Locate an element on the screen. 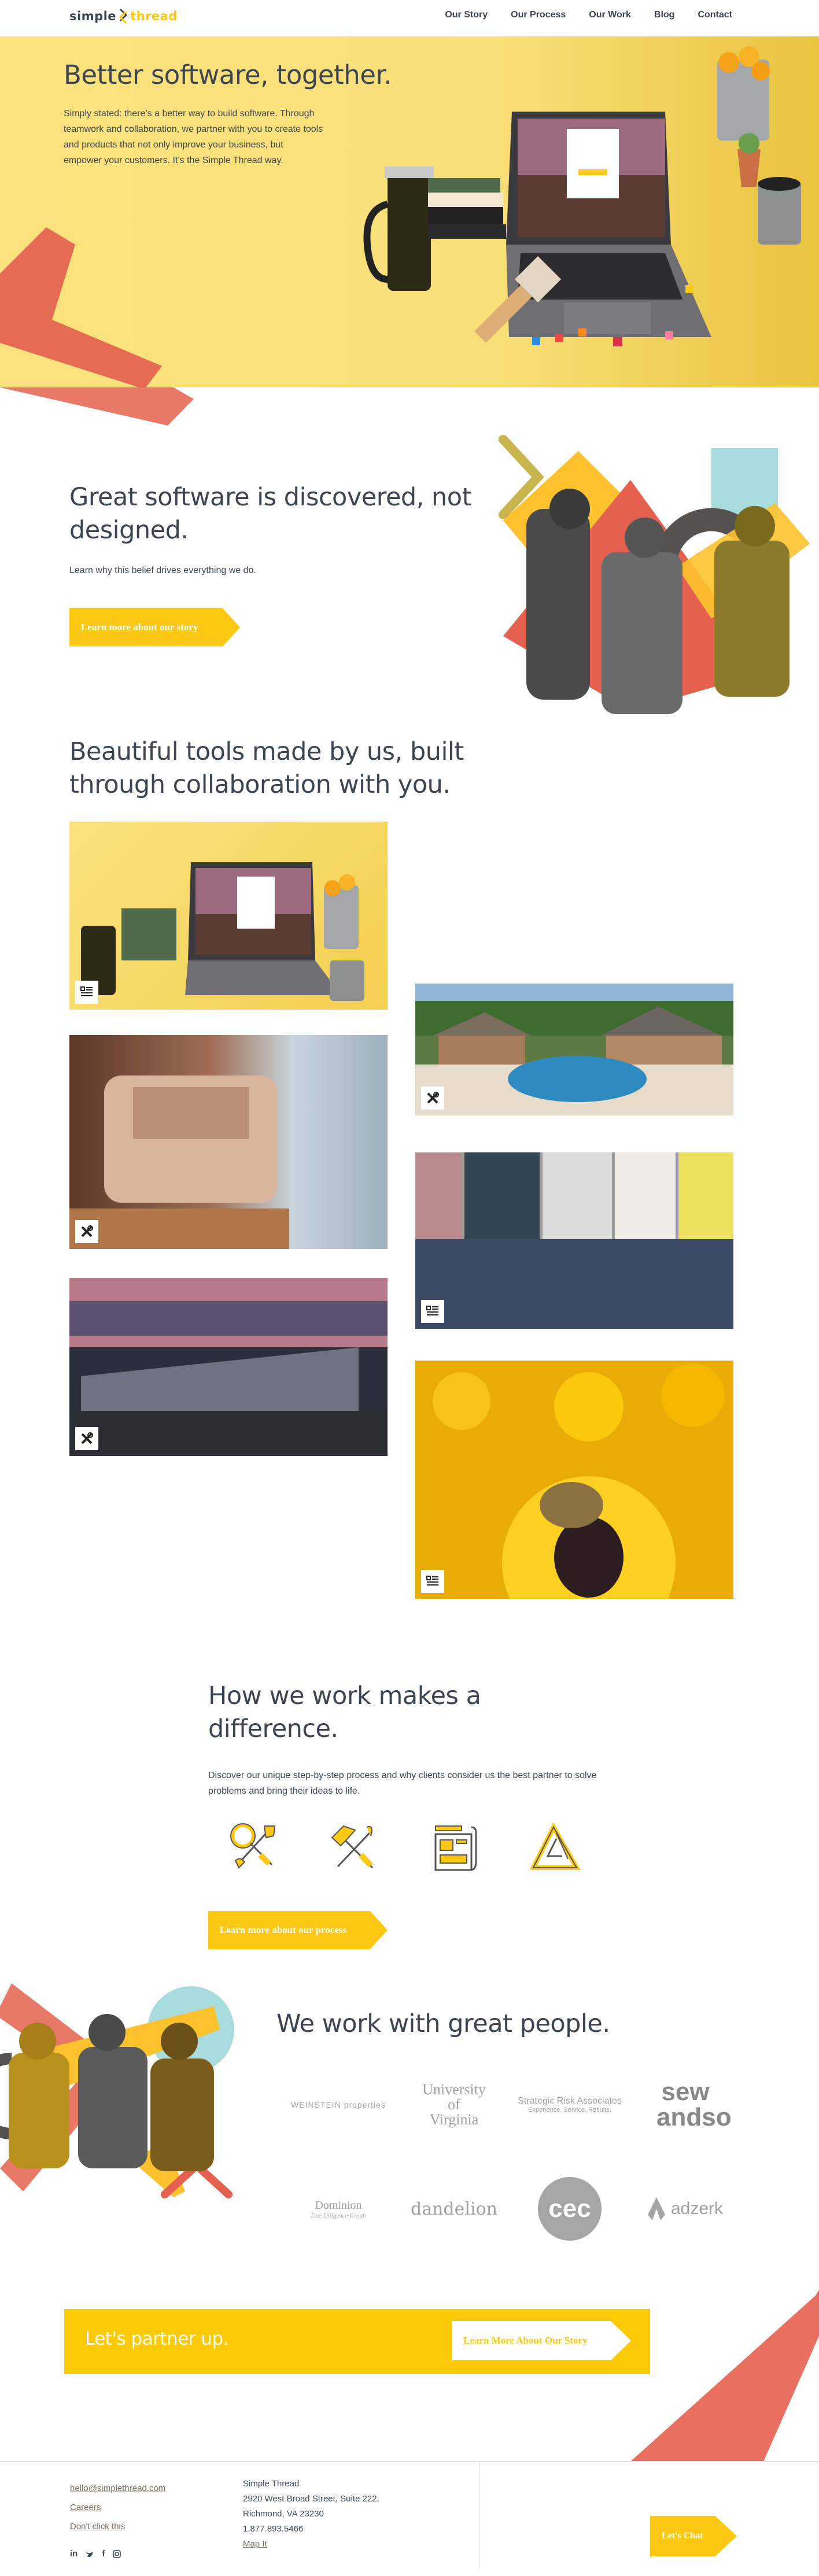 This screenshot has height=2576, width=819. portfolio-tile-laptop is located at coordinates (228, 916).